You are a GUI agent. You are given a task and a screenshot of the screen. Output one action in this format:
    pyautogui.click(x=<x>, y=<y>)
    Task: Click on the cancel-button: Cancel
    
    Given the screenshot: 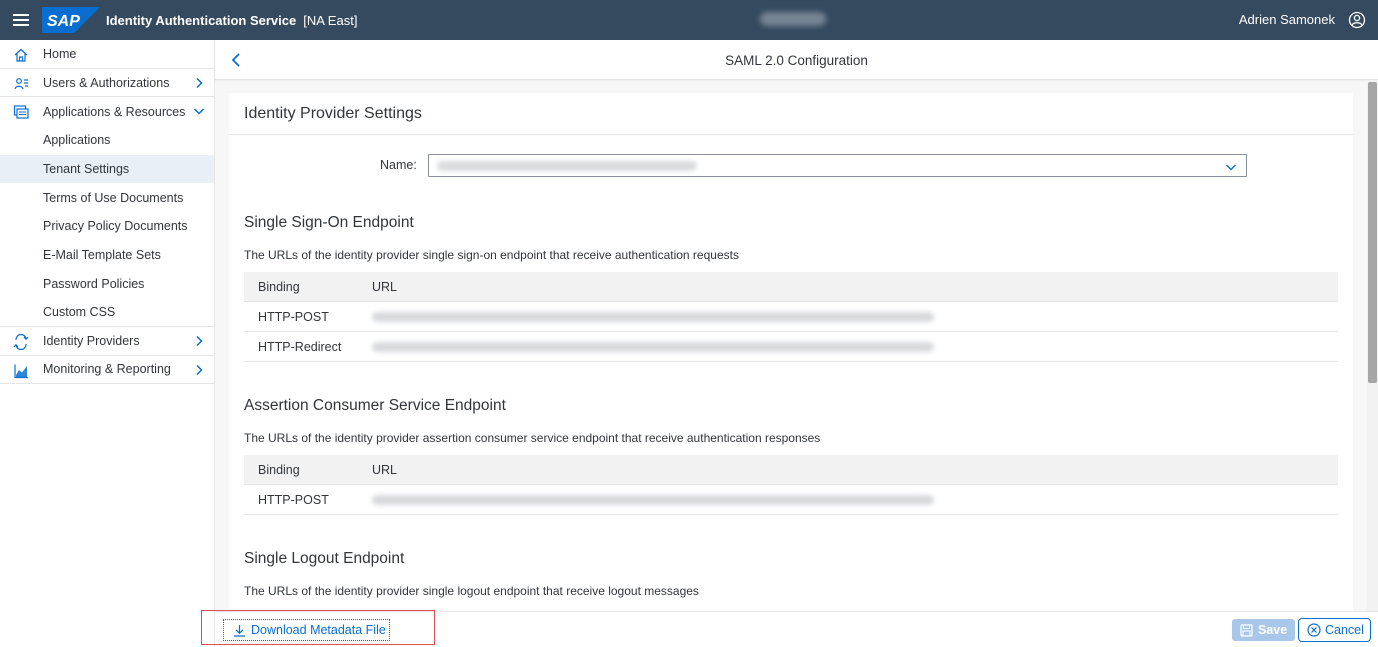 What is the action you would take?
    pyautogui.click(x=1334, y=630)
    